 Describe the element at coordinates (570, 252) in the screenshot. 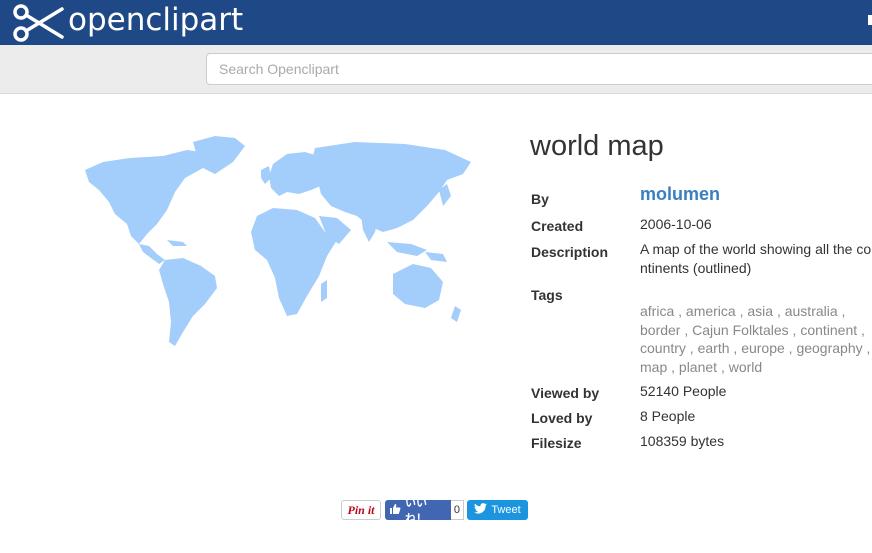

I see `description-label: Description` at that location.